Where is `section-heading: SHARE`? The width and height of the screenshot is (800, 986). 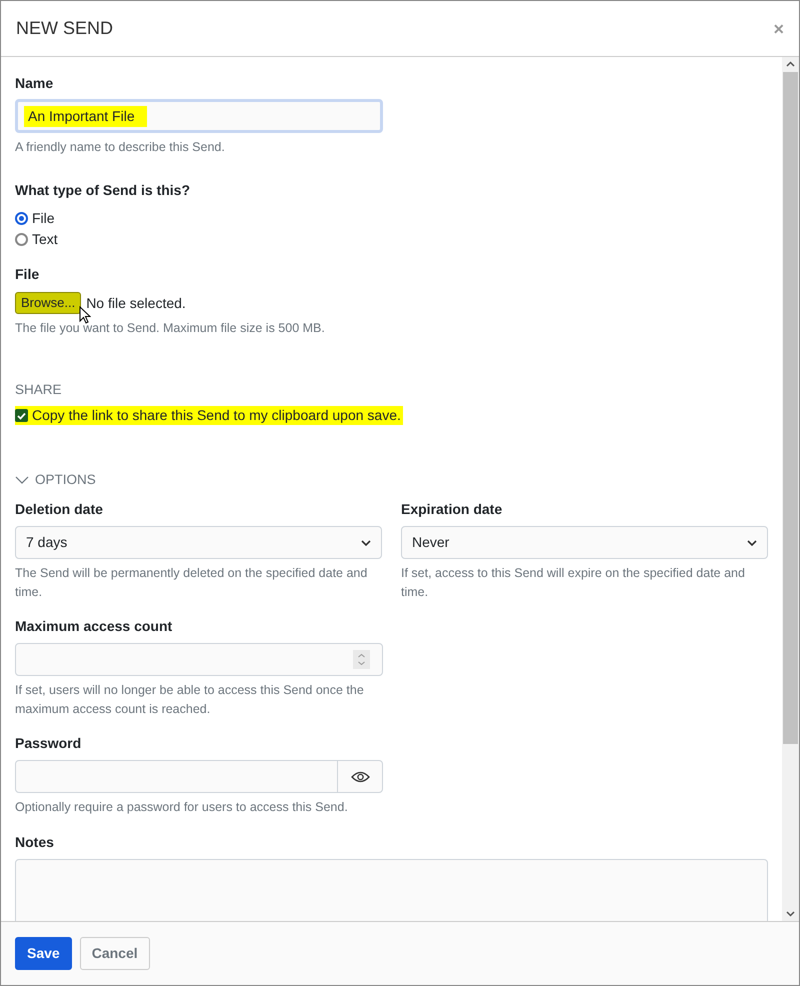
section-heading: SHARE is located at coordinates (39, 390).